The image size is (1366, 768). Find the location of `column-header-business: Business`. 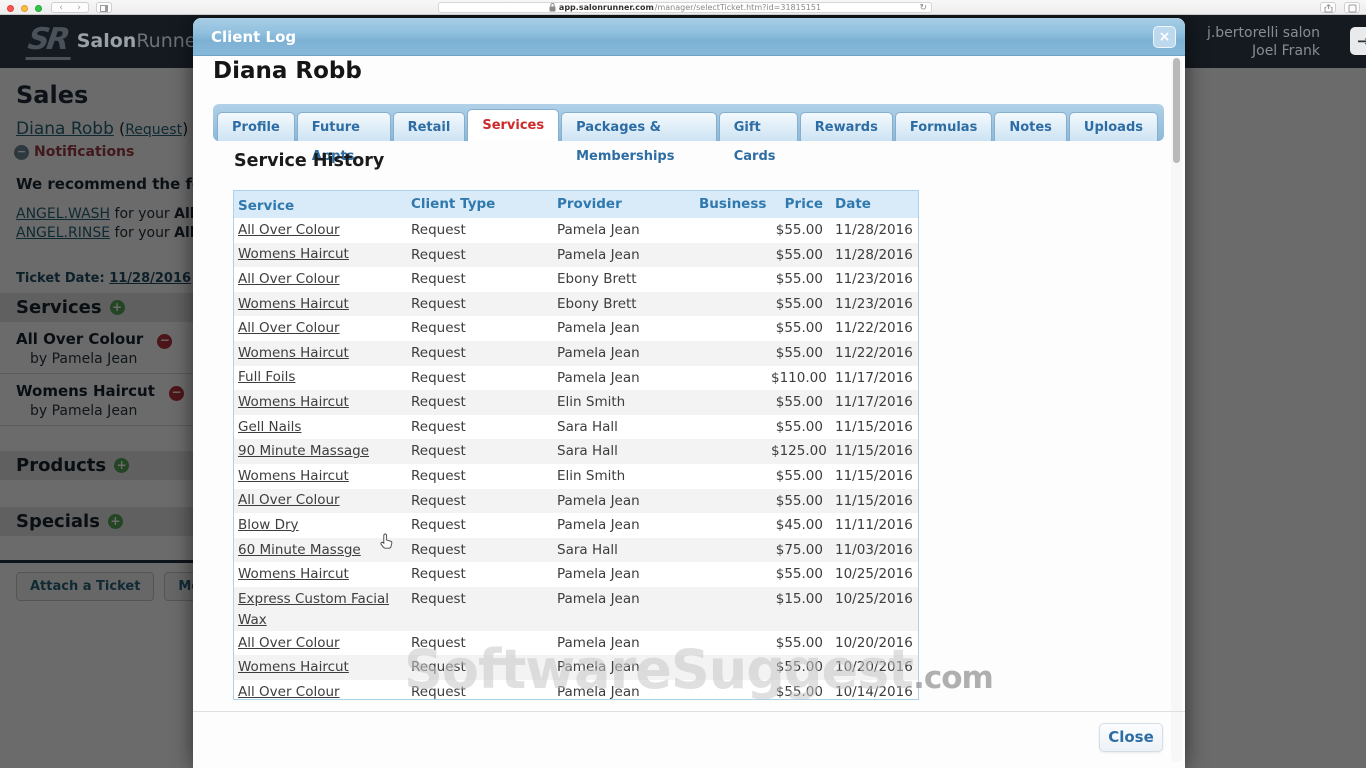

column-header-business: Business is located at coordinates (733, 204).